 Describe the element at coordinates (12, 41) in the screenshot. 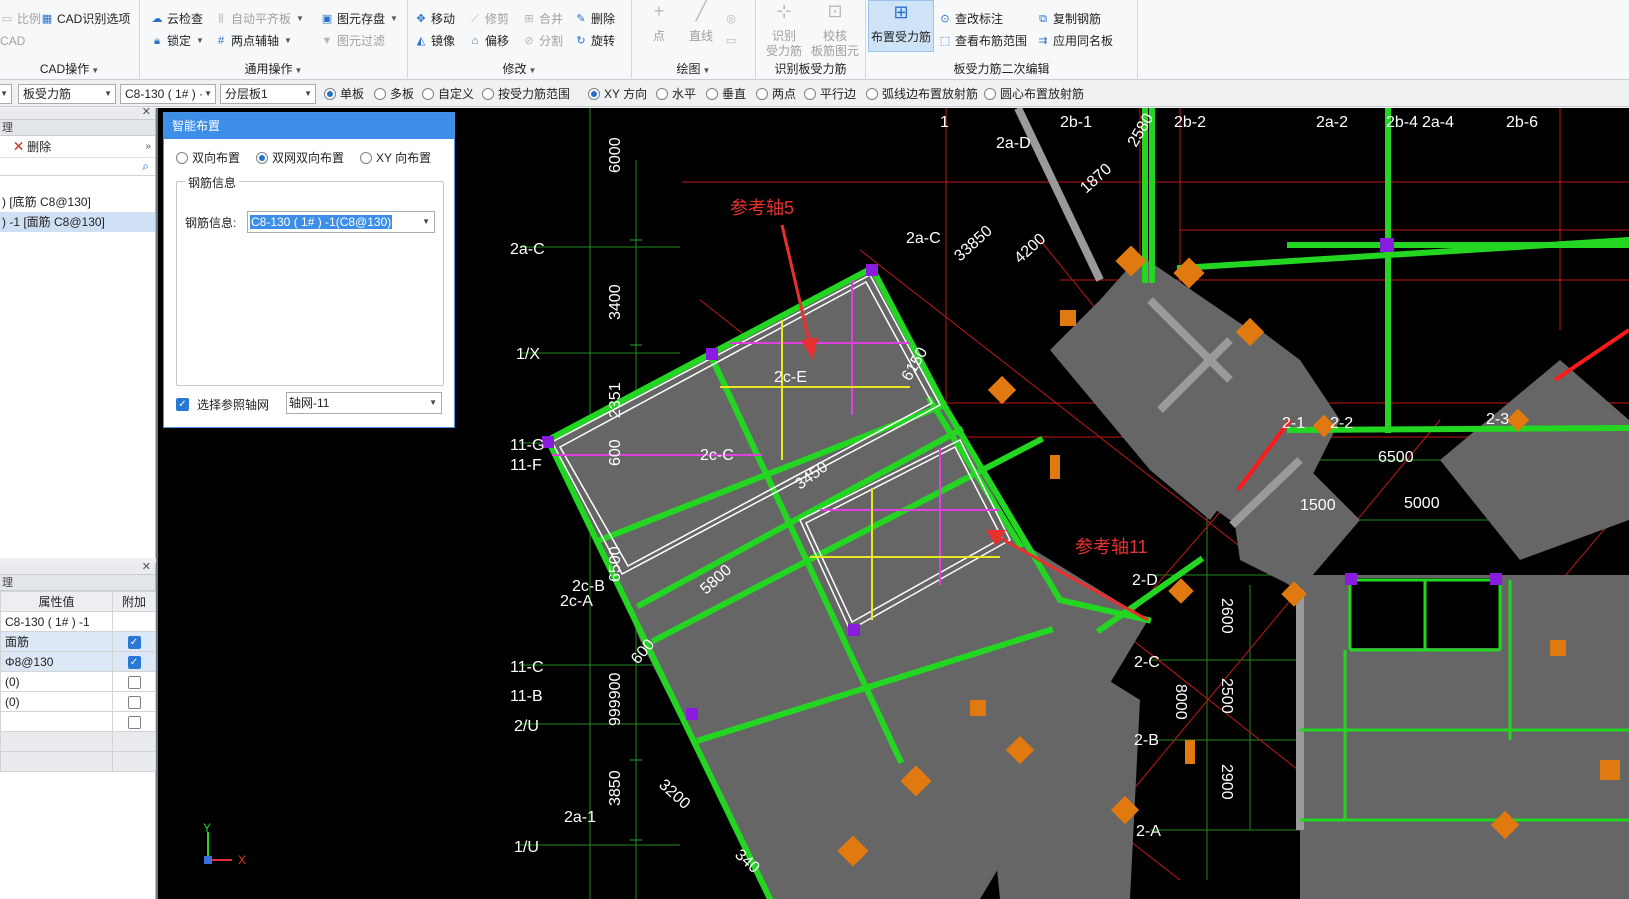

I see `cad-button: CAD` at that location.